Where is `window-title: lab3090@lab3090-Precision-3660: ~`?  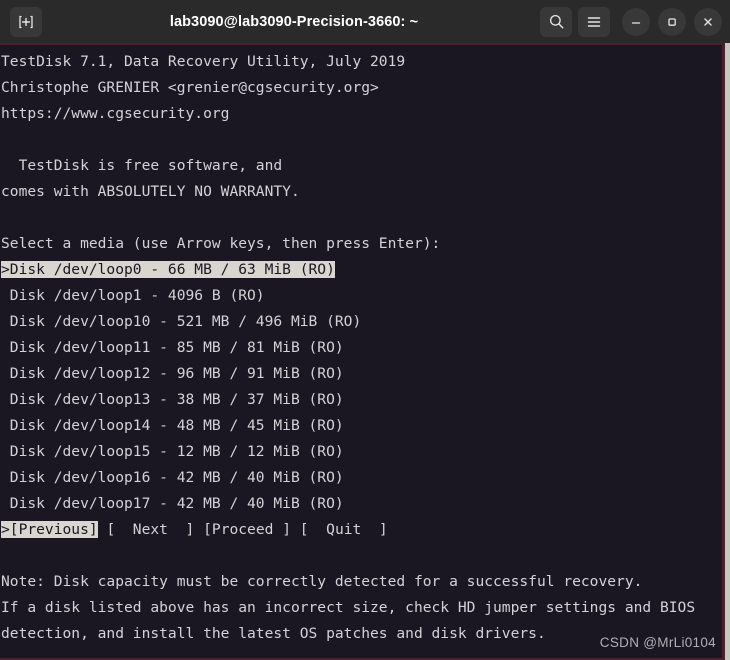 window-title: lab3090@lab3090-Precision-3660: ~ is located at coordinates (294, 21).